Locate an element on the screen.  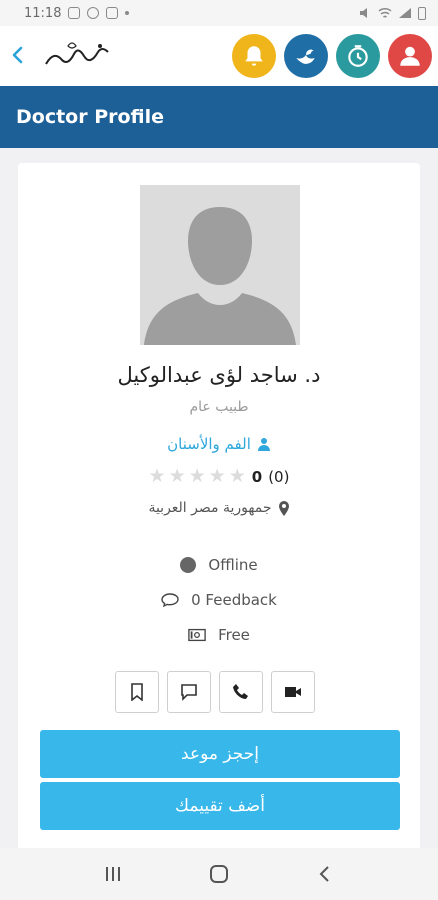
bookmark-button is located at coordinates (137, 692).